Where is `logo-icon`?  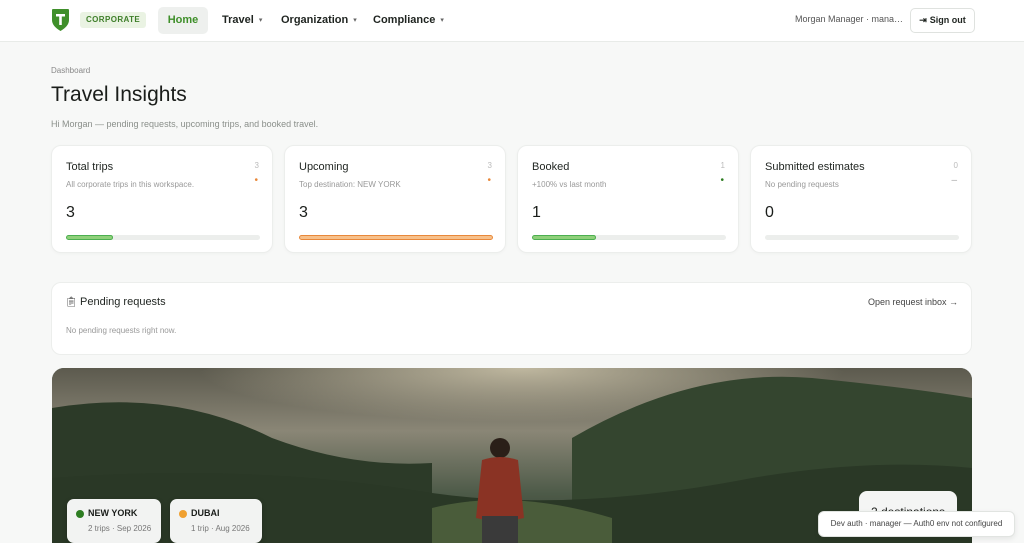
logo-icon is located at coordinates (60, 20).